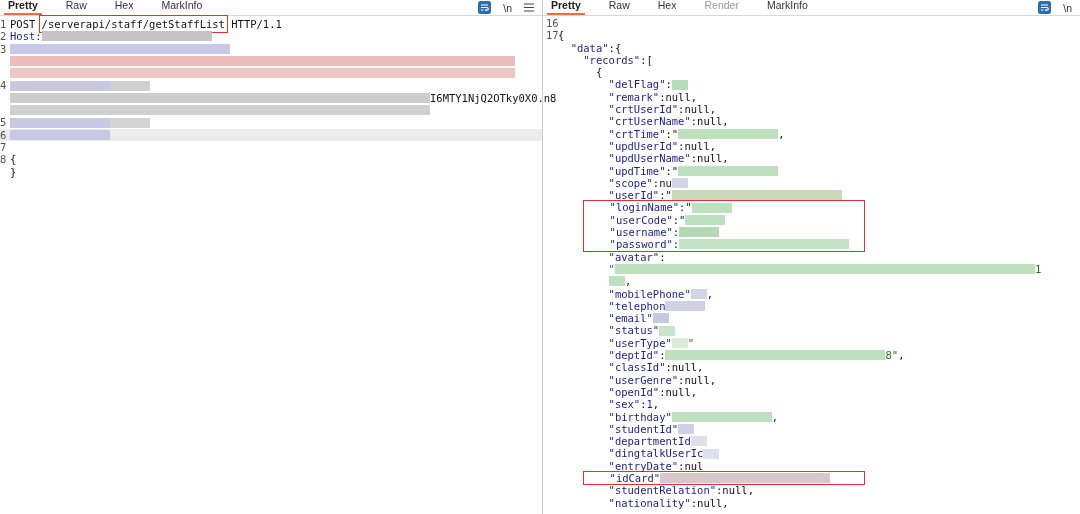 Image resolution: width=1080 pixels, height=514 pixels. Describe the element at coordinates (624, 293) in the screenshot. I see `json-key: "mobilePhone"` at that location.